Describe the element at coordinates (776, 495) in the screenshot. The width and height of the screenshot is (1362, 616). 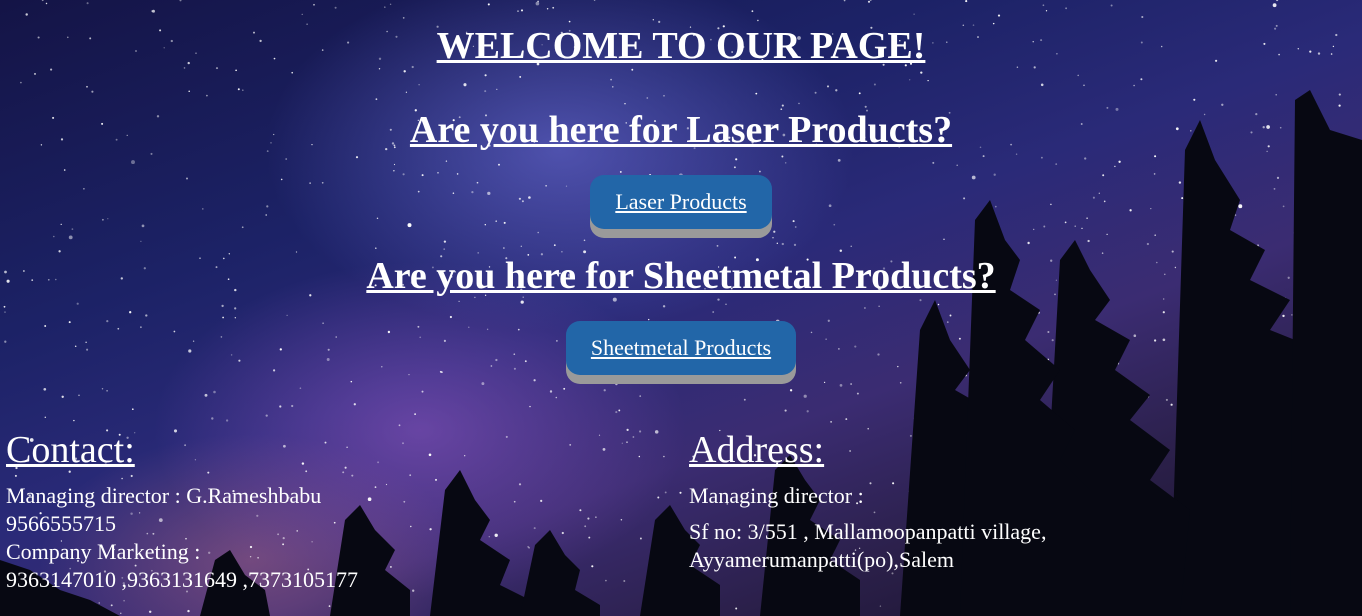
I see `address-line: Managing director :` at that location.